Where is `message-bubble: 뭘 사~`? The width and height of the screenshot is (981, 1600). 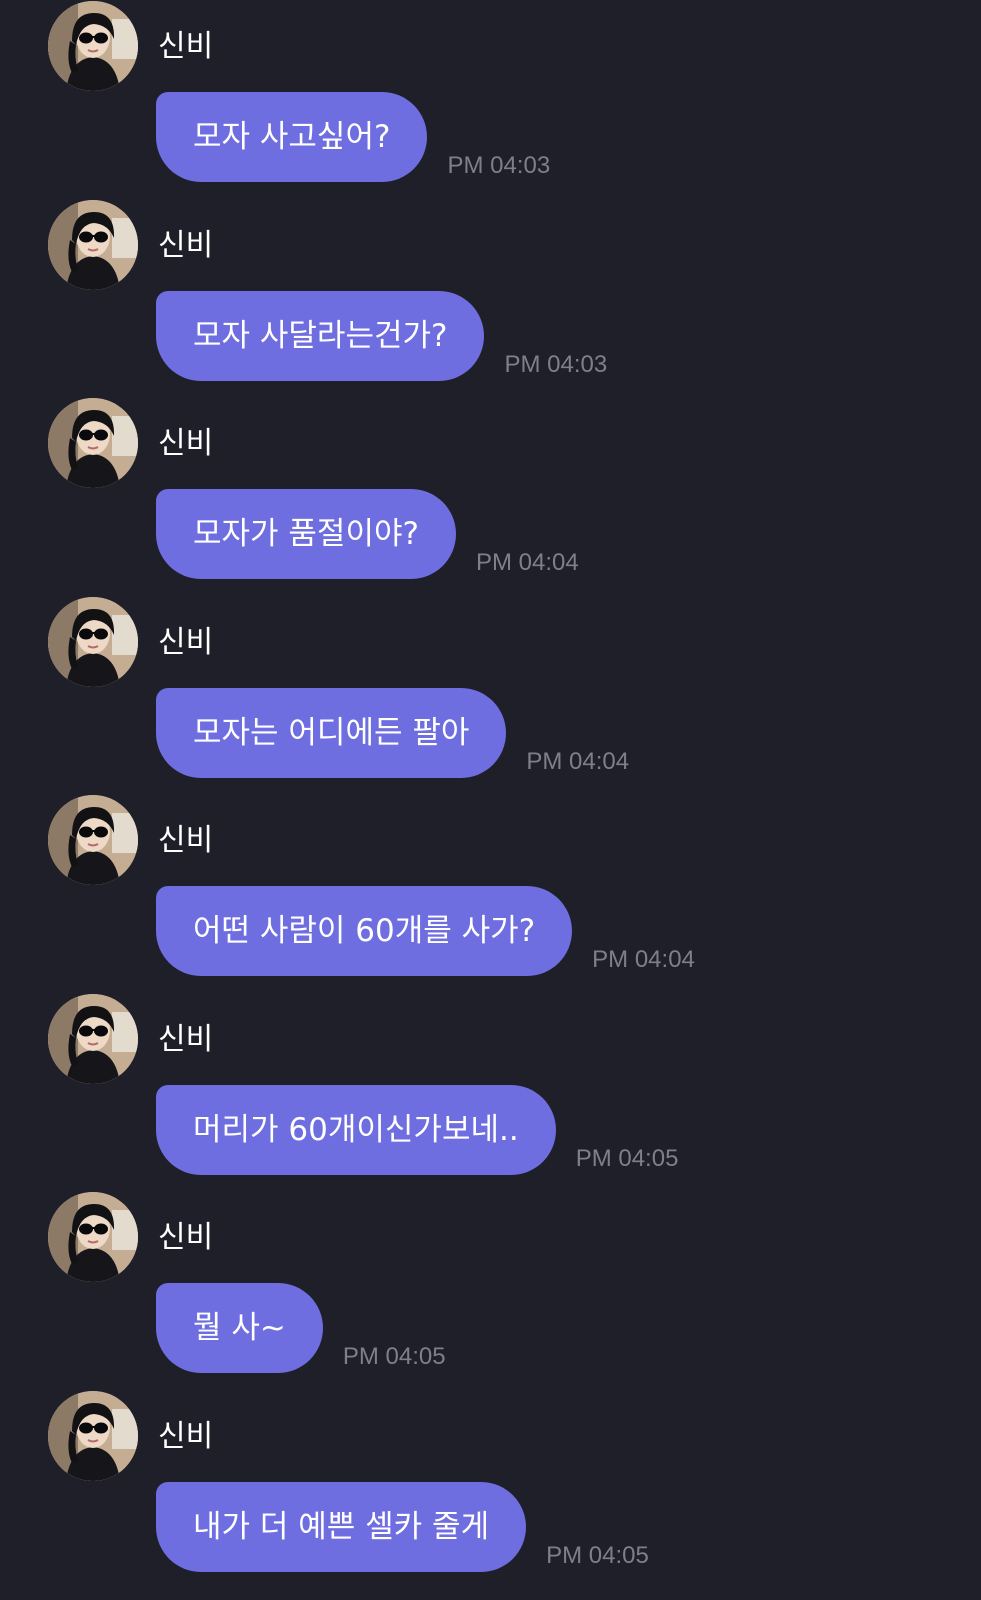
message-bubble: 뭘 사~ is located at coordinates (239, 1328).